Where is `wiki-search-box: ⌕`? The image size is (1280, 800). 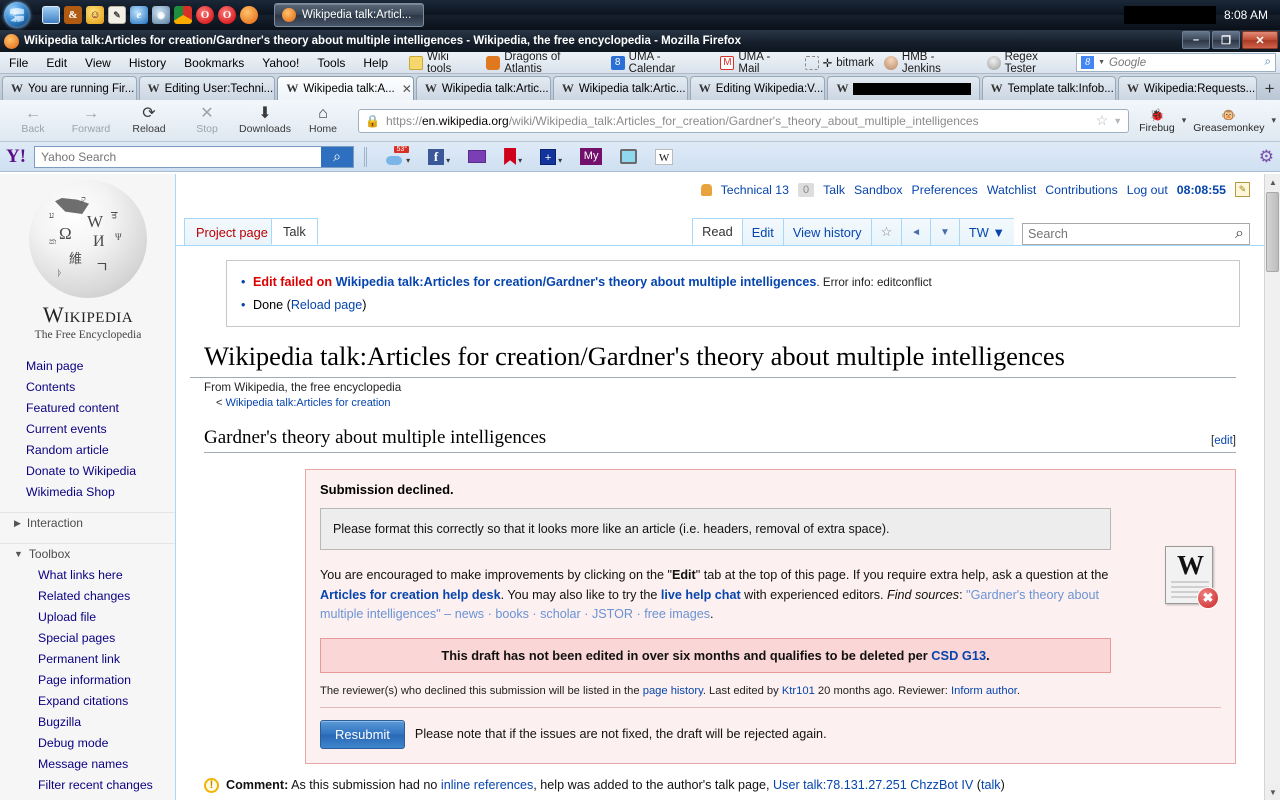 wiki-search-box: ⌕ is located at coordinates (1136, 234).